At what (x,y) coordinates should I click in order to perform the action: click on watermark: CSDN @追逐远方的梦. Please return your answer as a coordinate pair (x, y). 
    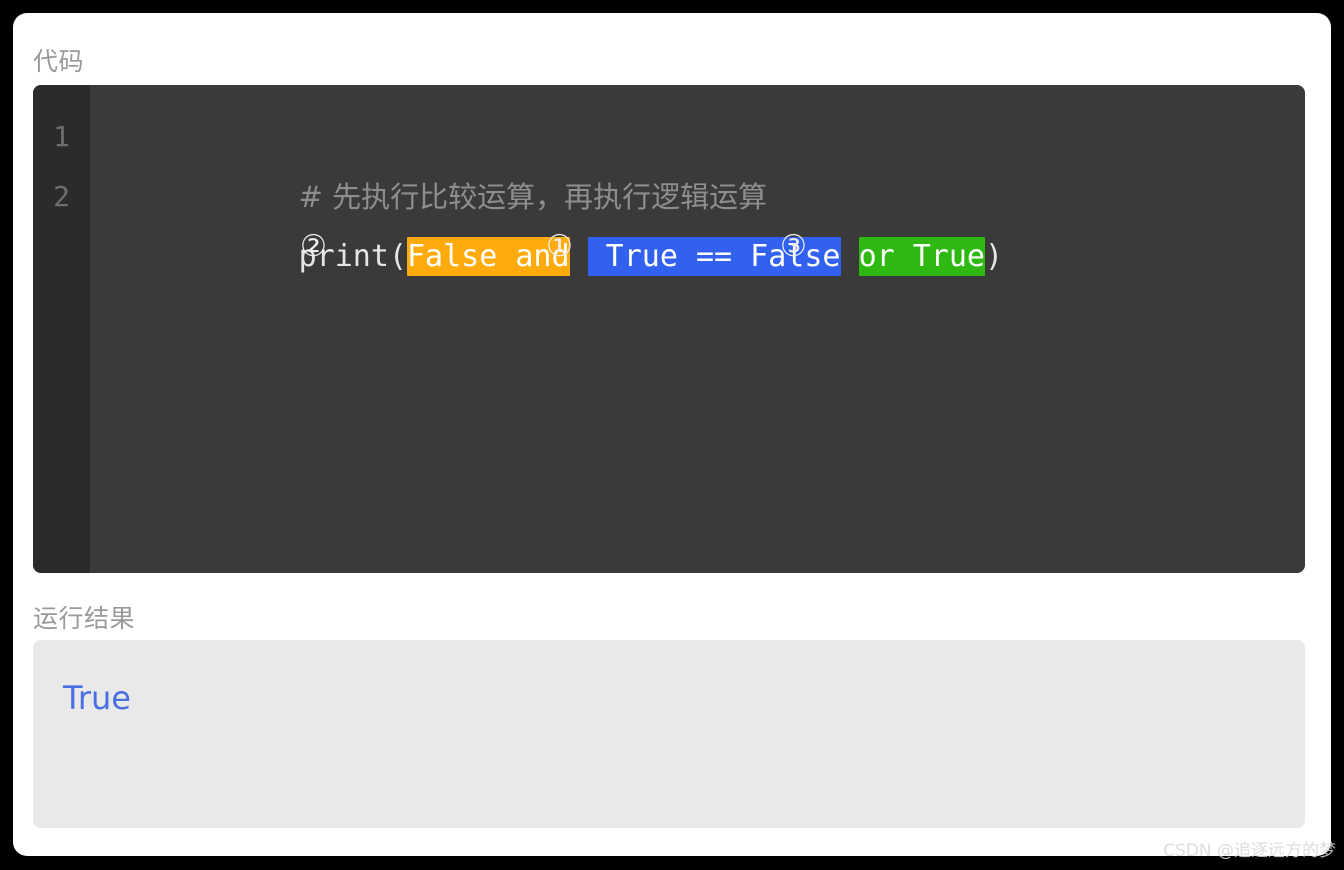
    Looking at the image, I should click on (1249, 851).